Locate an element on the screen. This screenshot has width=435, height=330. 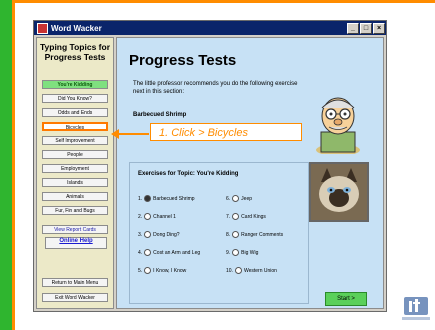
instruction-callout: 1. Click > Bicycles is located at coordinates (226, 132).